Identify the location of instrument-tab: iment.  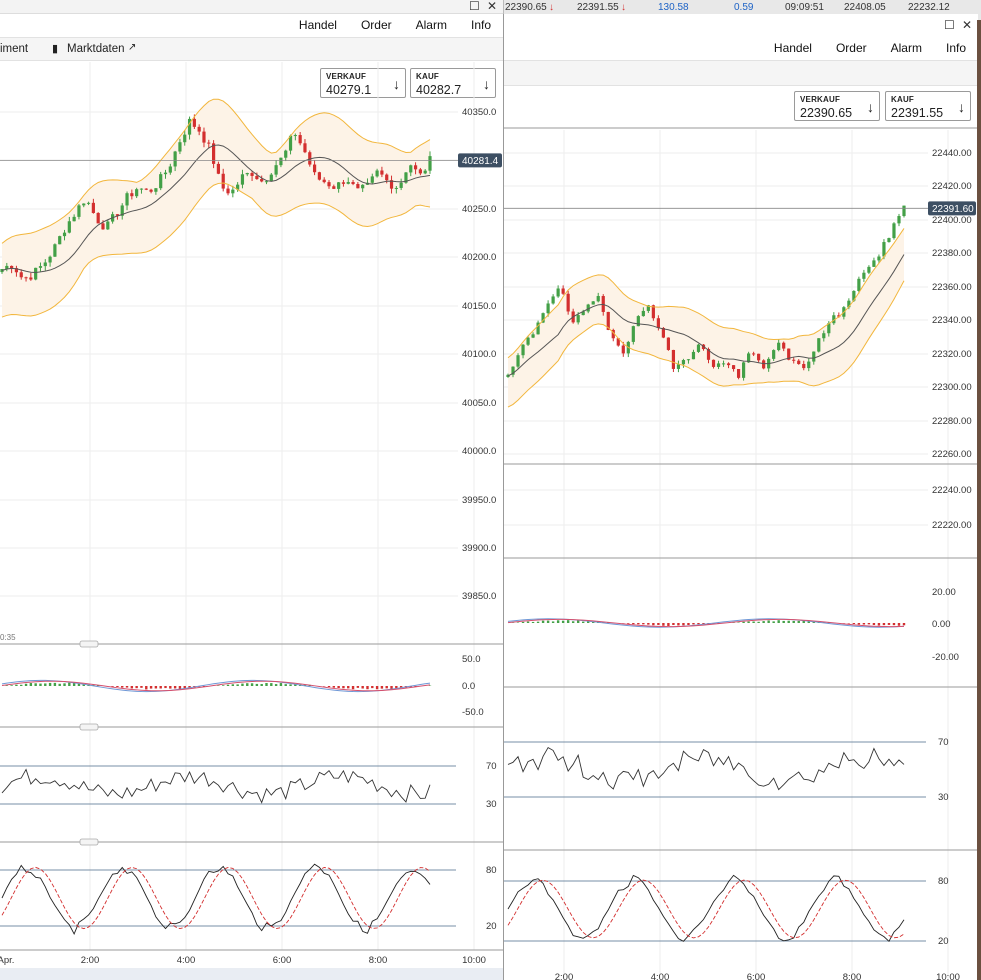
(14, 49).